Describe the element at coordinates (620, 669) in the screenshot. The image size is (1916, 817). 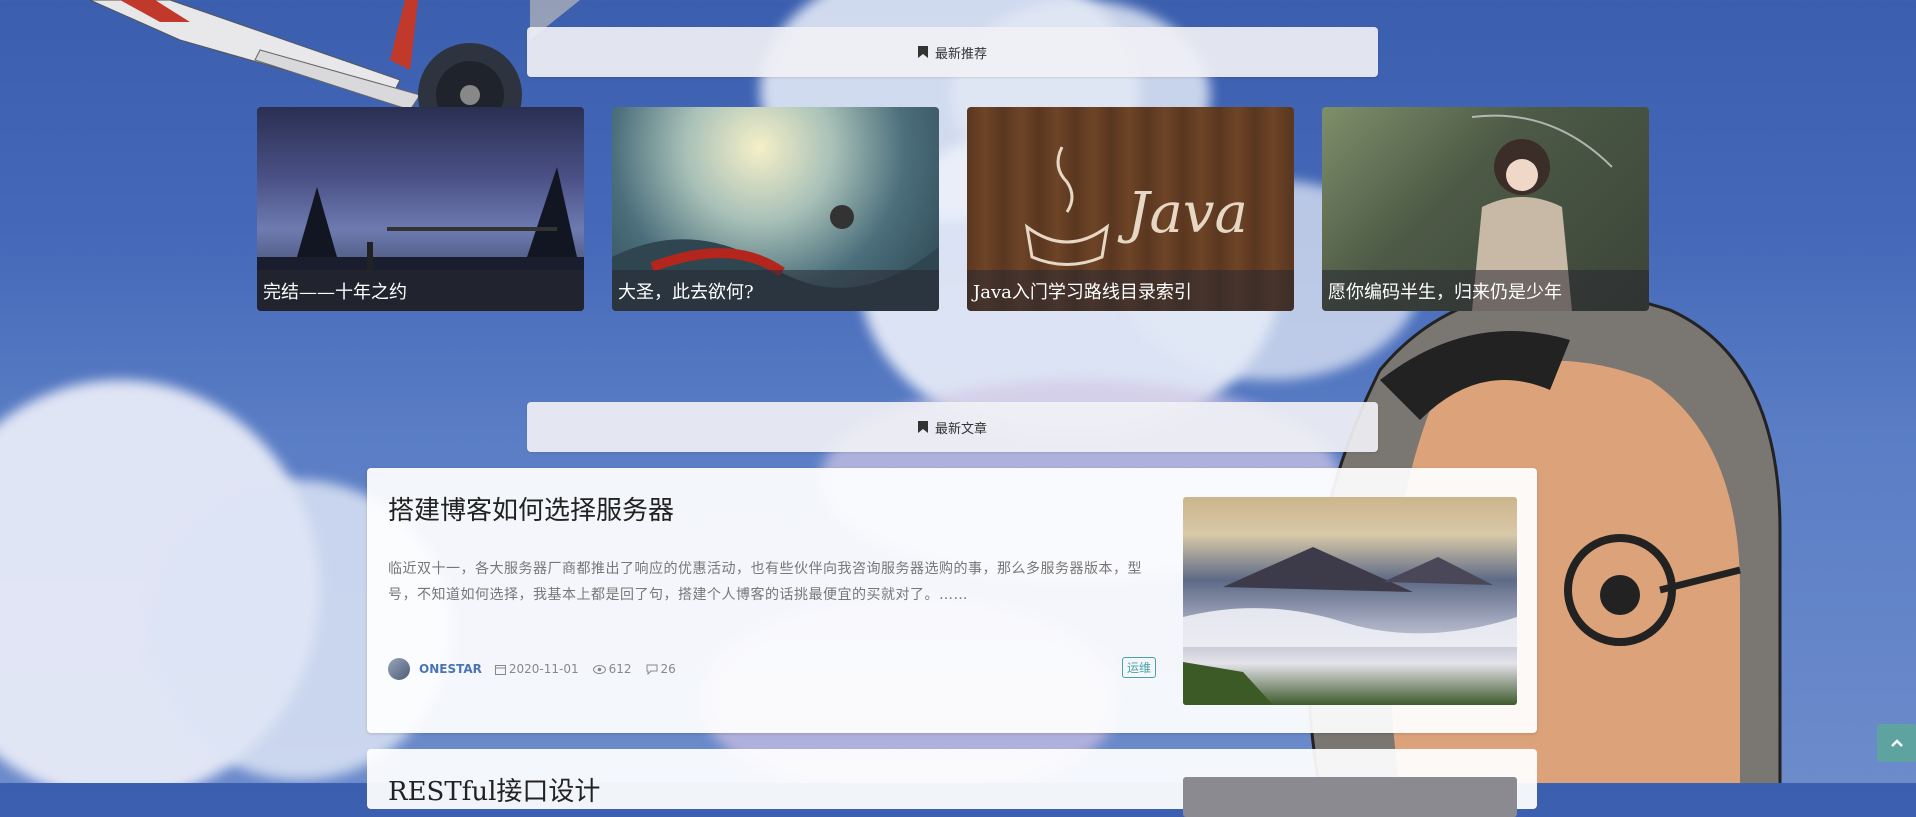
I see `article-views: 612` at that location.